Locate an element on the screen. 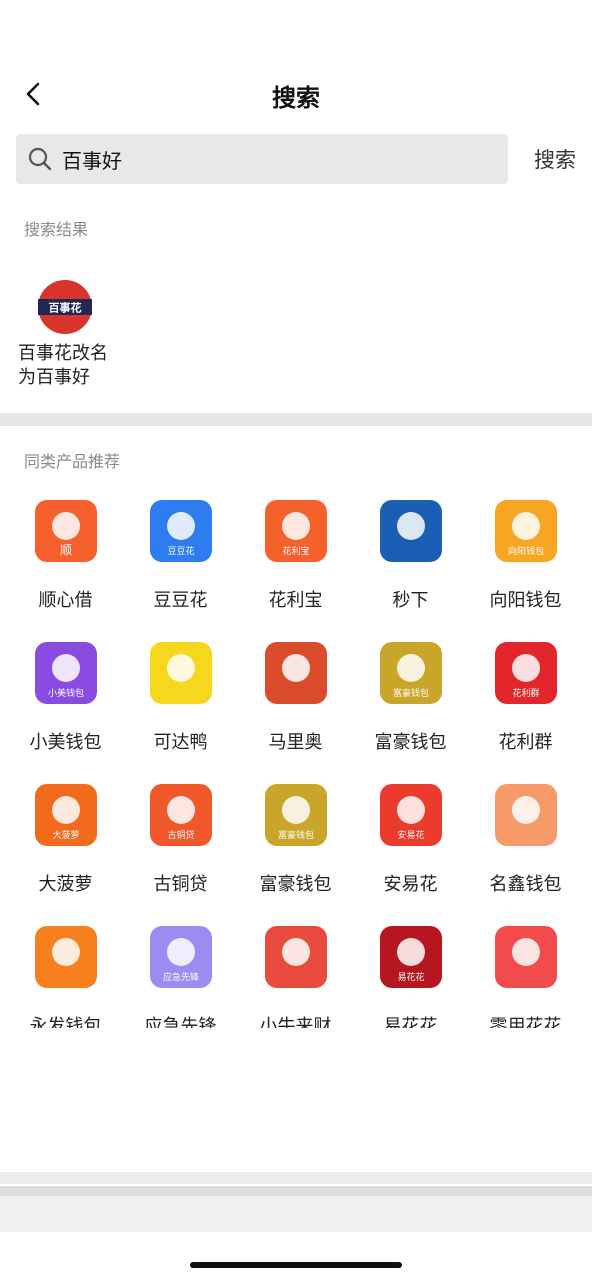 The width and height of the screenshot is (592, 1280). baishihua-app-icon: 百事花 is located at coordinates (65, 307).